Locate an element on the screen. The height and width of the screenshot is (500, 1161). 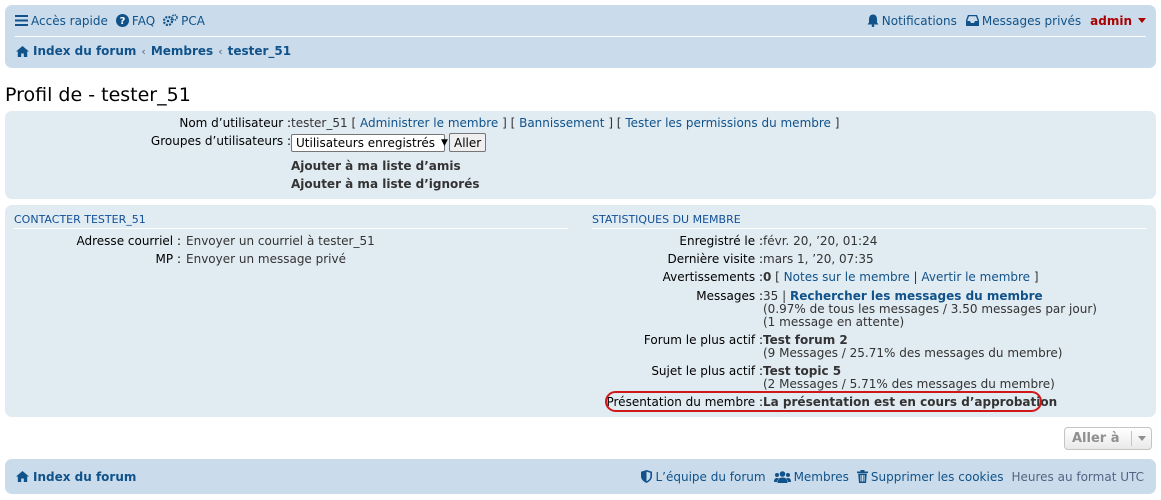
add-foe-link: Ajouter à ma liste d’ignorés is located at coordinates (385, 184).